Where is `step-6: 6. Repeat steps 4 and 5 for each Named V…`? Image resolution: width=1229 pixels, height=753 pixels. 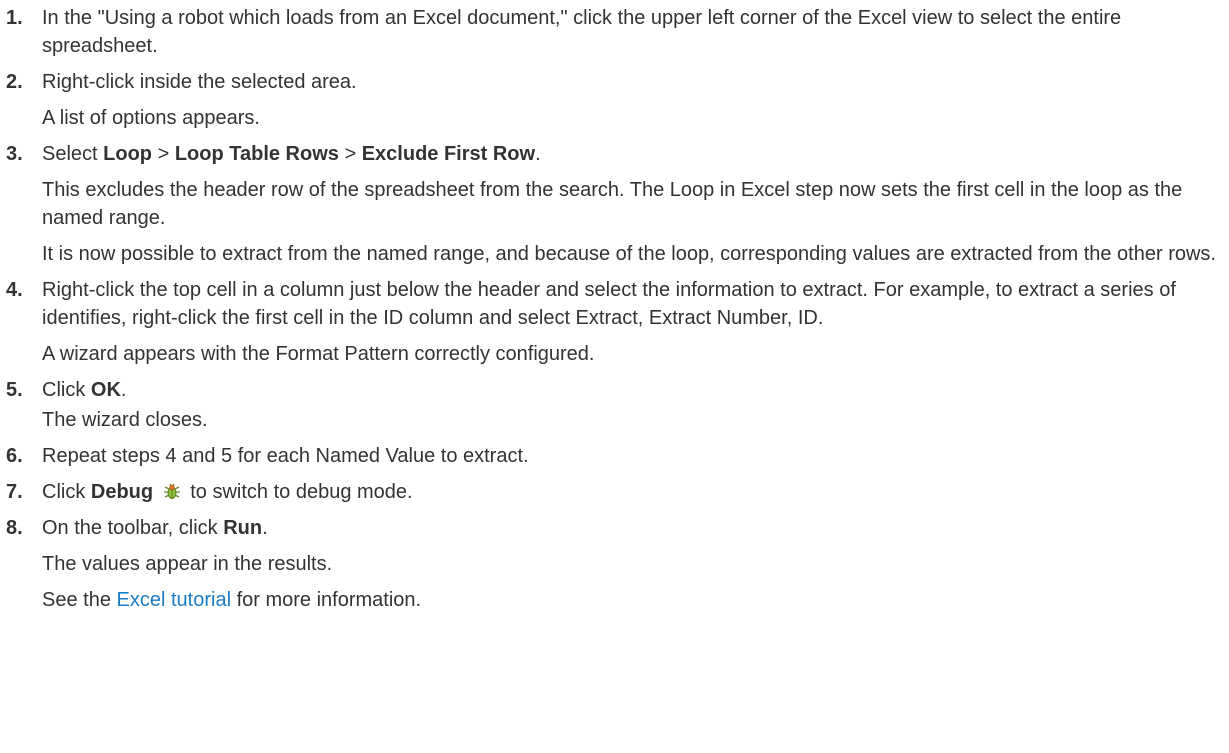 step-6: 6. Repeat steps 4 and 5 for each Named V… is located at coordinates (614, 456).